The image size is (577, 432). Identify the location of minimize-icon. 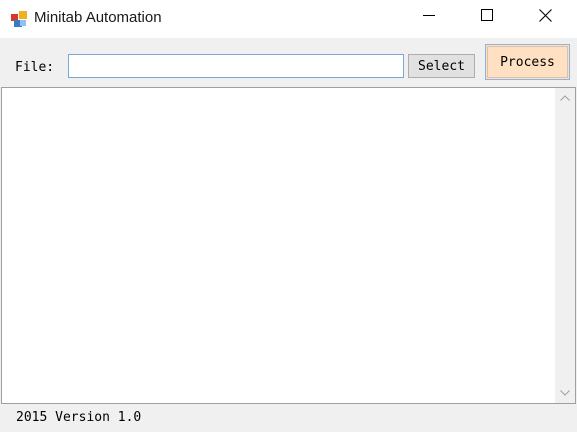
(429, 15).